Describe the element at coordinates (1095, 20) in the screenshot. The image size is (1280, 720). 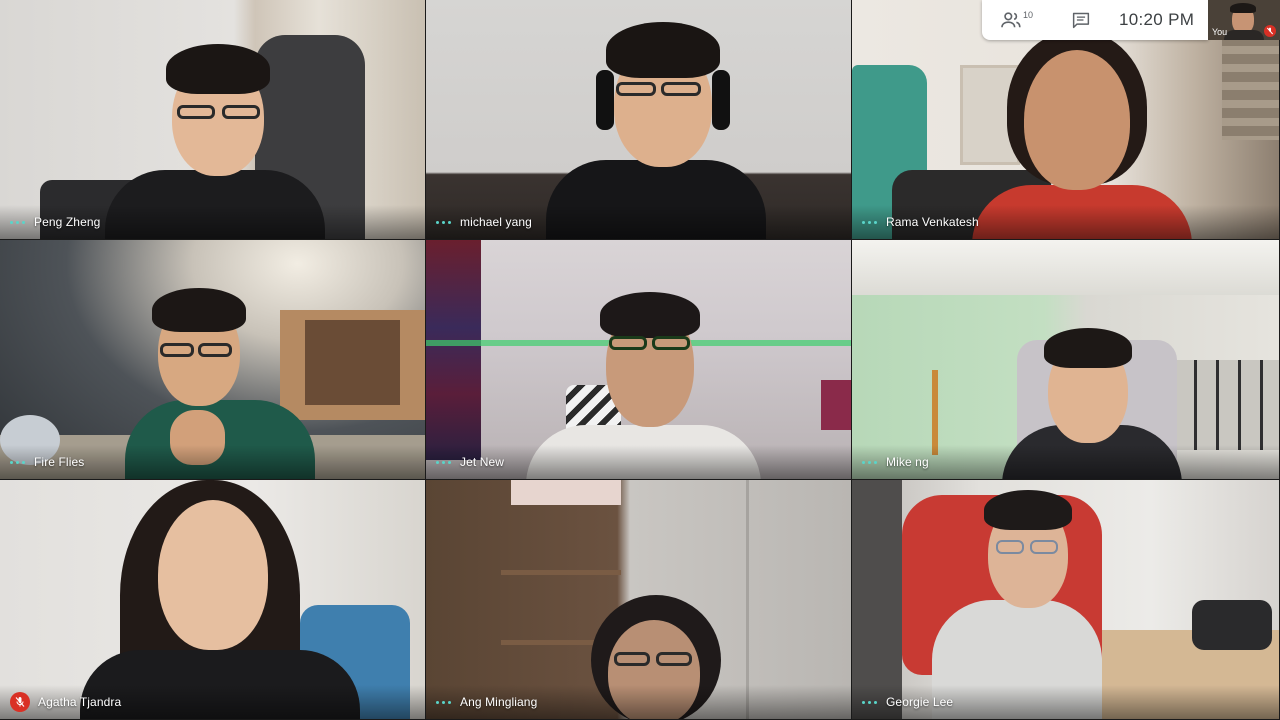
I see `meeting-info-bar: 10 10:20 PM` at that location.